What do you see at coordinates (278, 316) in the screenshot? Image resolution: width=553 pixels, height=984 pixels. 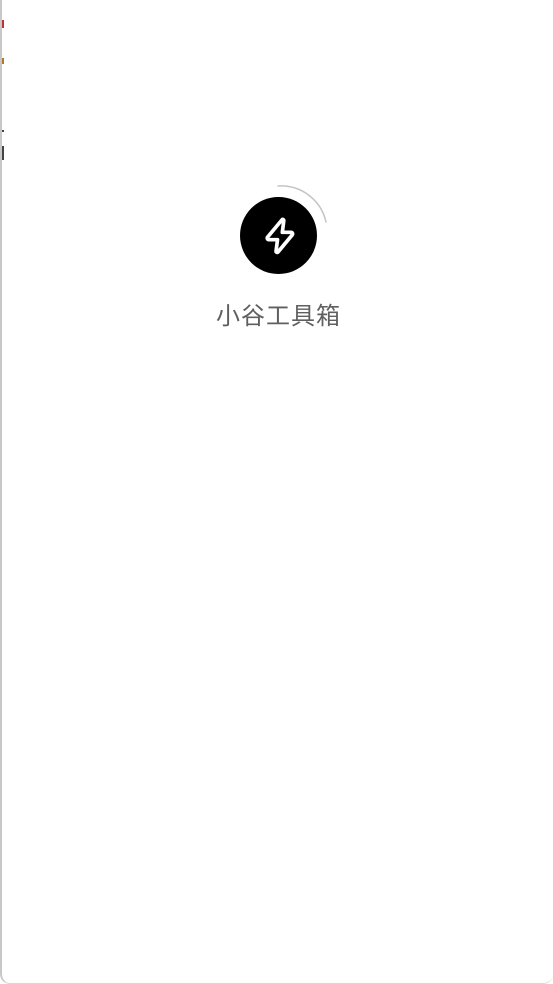 I see `app-name-label: 小谷工具箱` at bounding box center [278, 316].